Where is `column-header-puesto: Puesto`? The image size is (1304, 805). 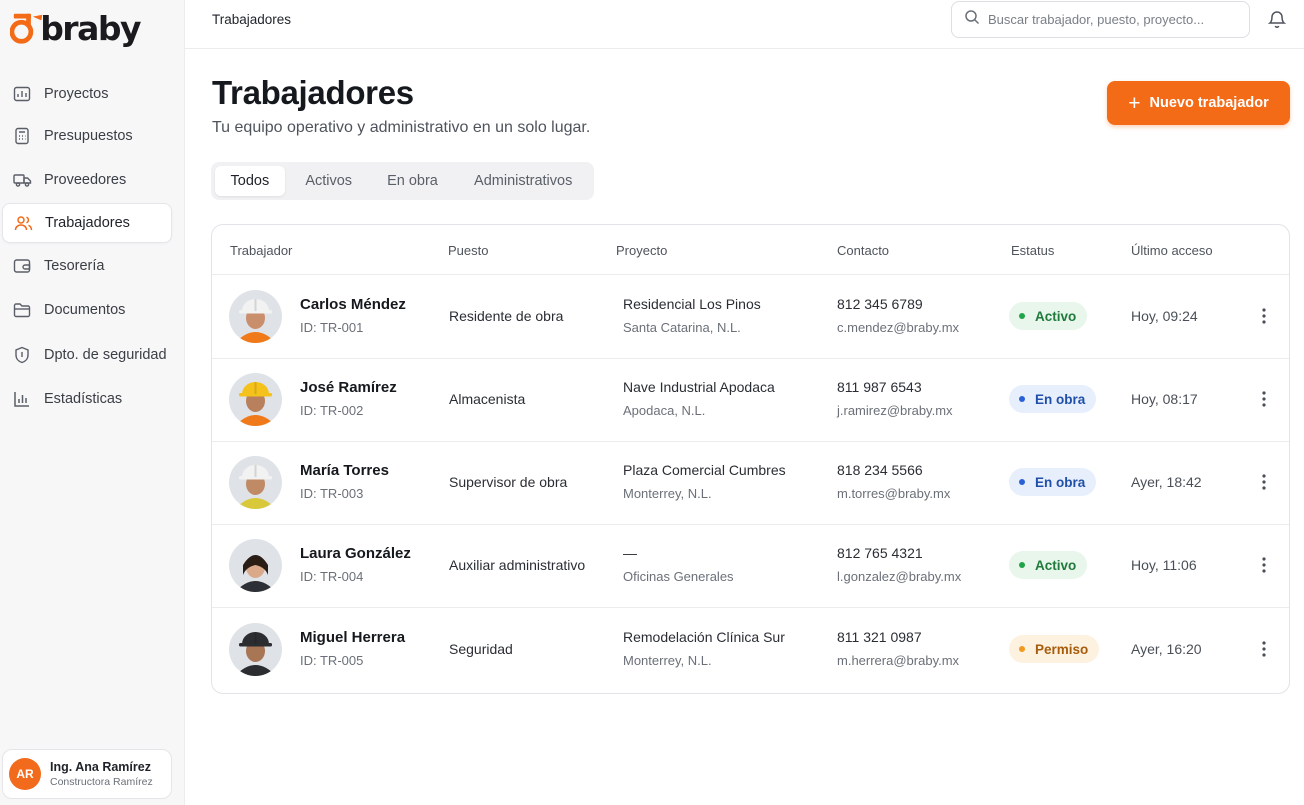
column-header-puesto: Puesto is located at coordinates (468, 250).